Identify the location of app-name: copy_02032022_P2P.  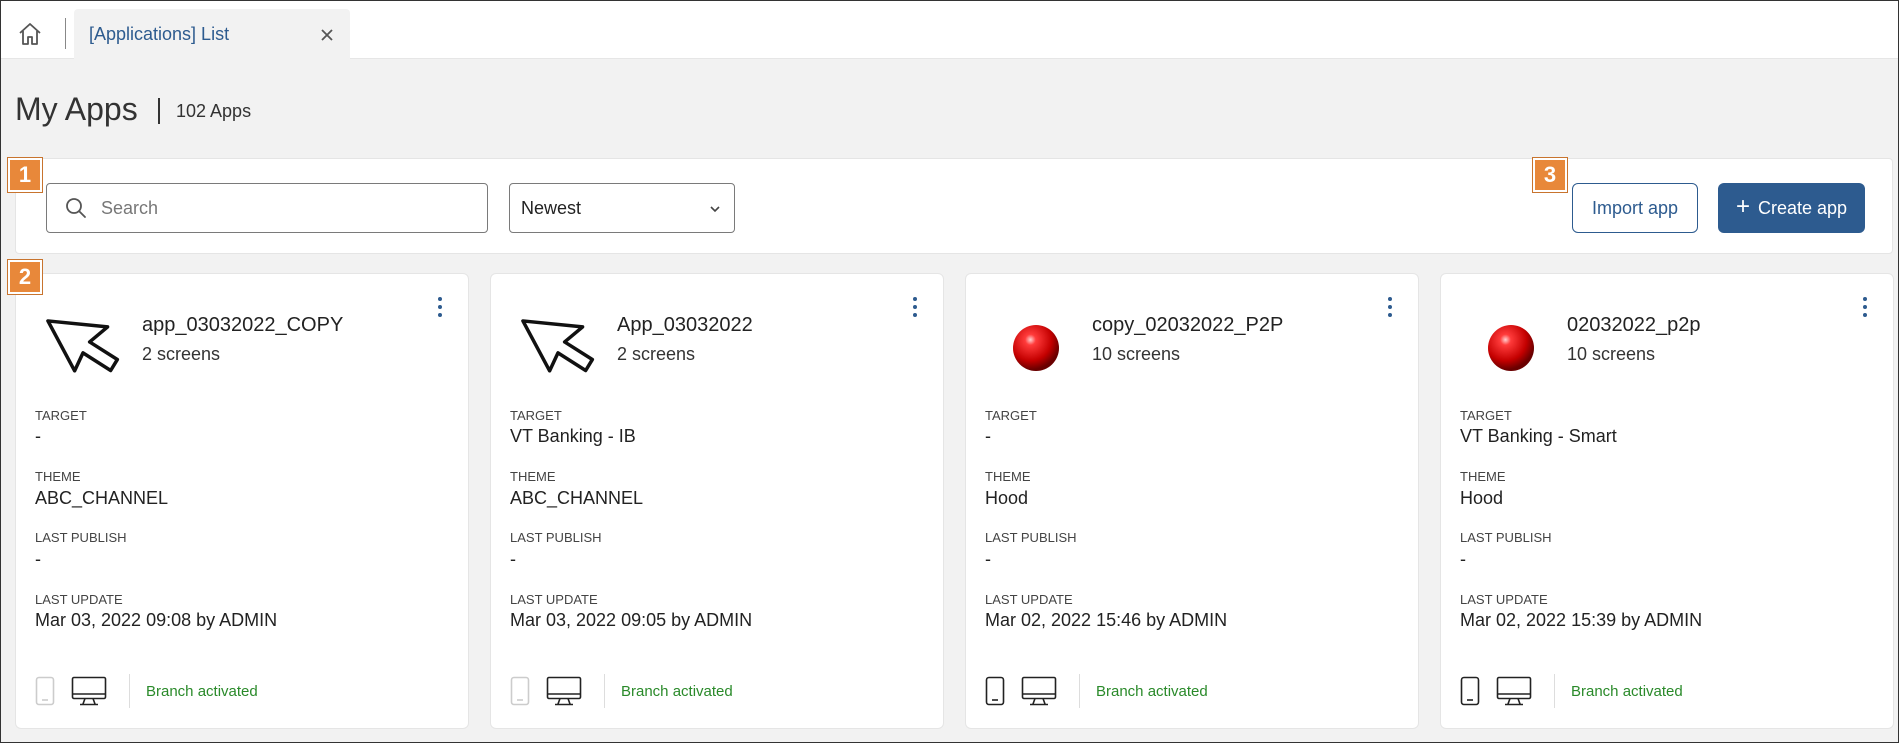
(1188, 325).